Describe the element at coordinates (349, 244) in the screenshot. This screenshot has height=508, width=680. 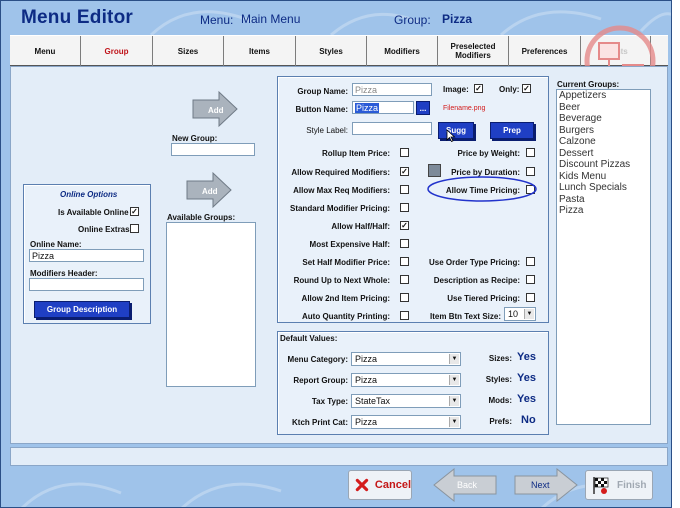
I see `most-expensive-half-label: Most Expensive Half:` at that location.